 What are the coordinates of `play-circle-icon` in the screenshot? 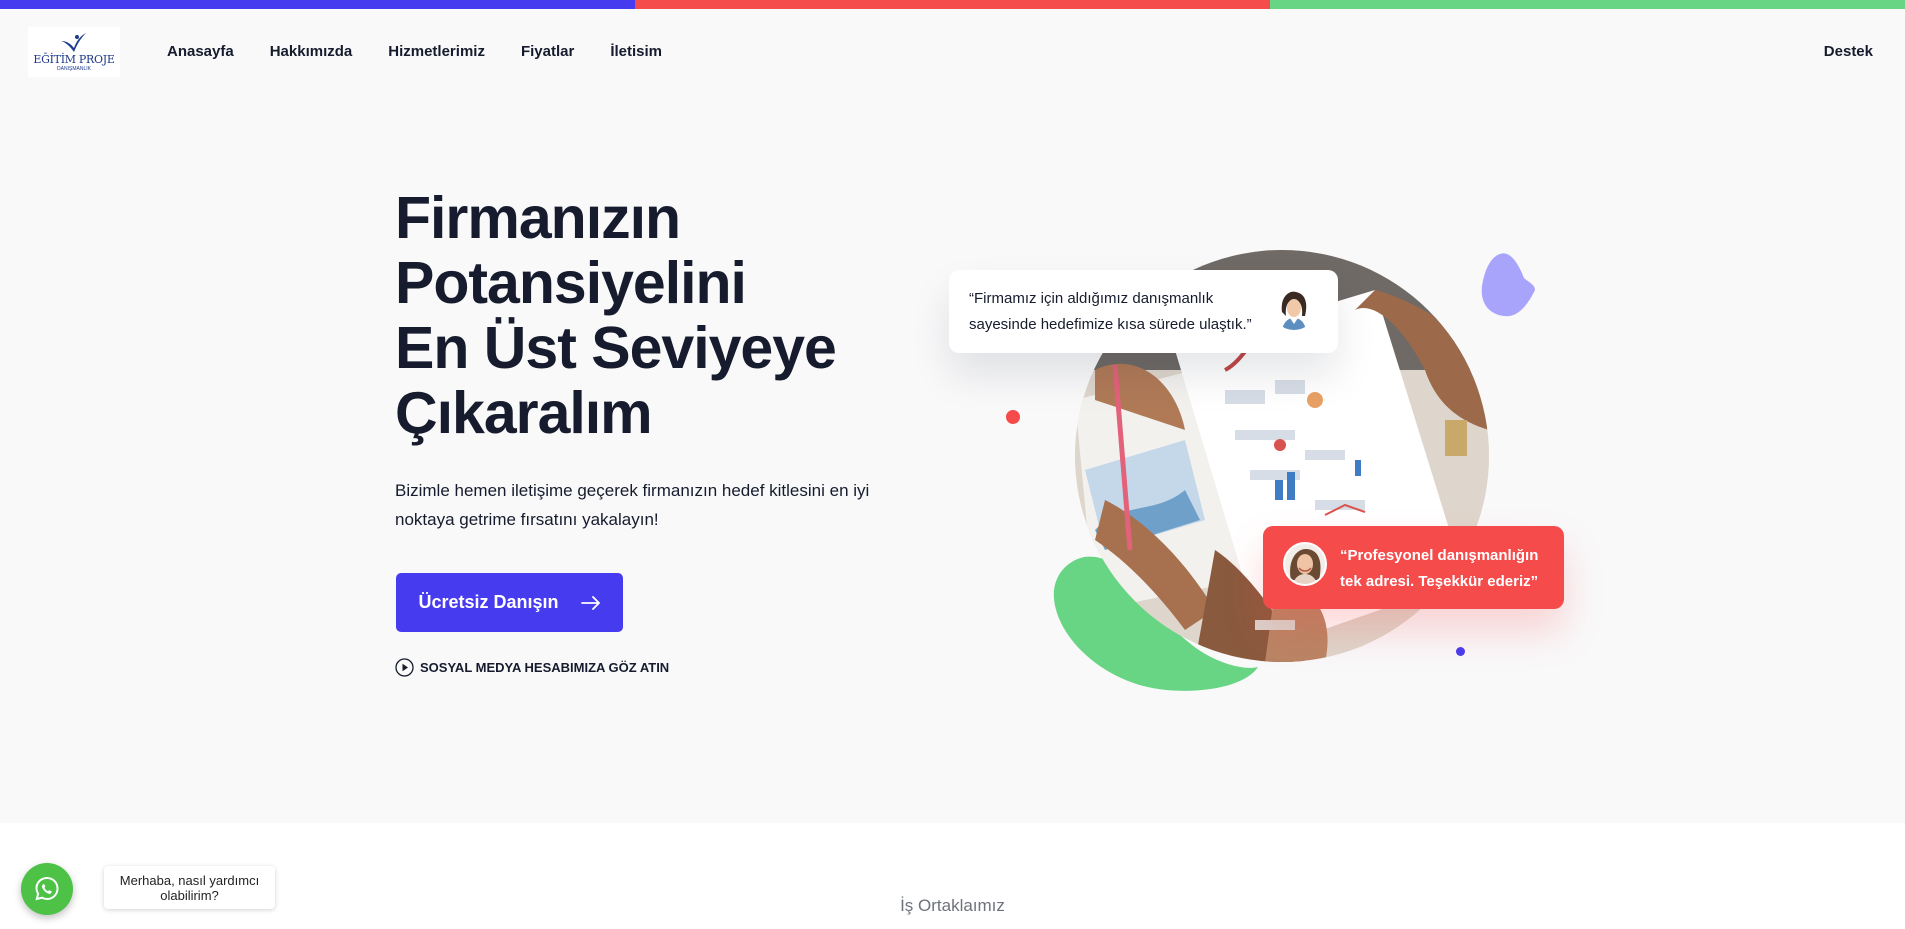 It's located at (404, 667).